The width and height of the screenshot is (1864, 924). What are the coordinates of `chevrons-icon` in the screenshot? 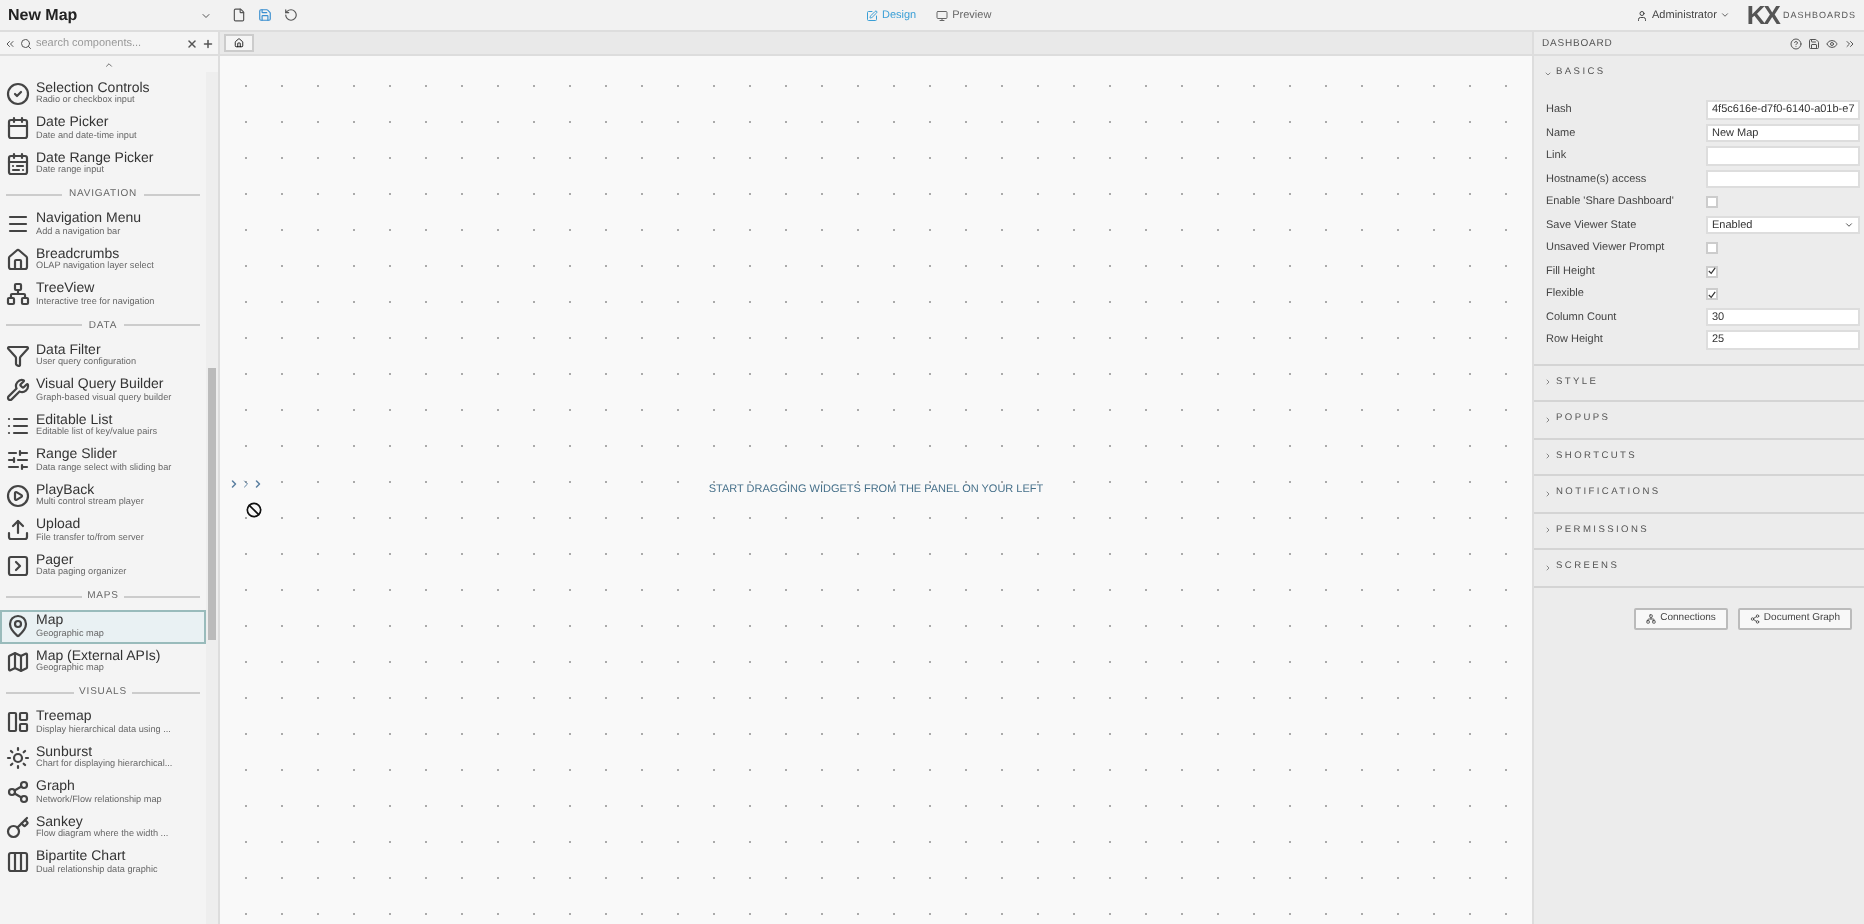 It's located at (246, 484).